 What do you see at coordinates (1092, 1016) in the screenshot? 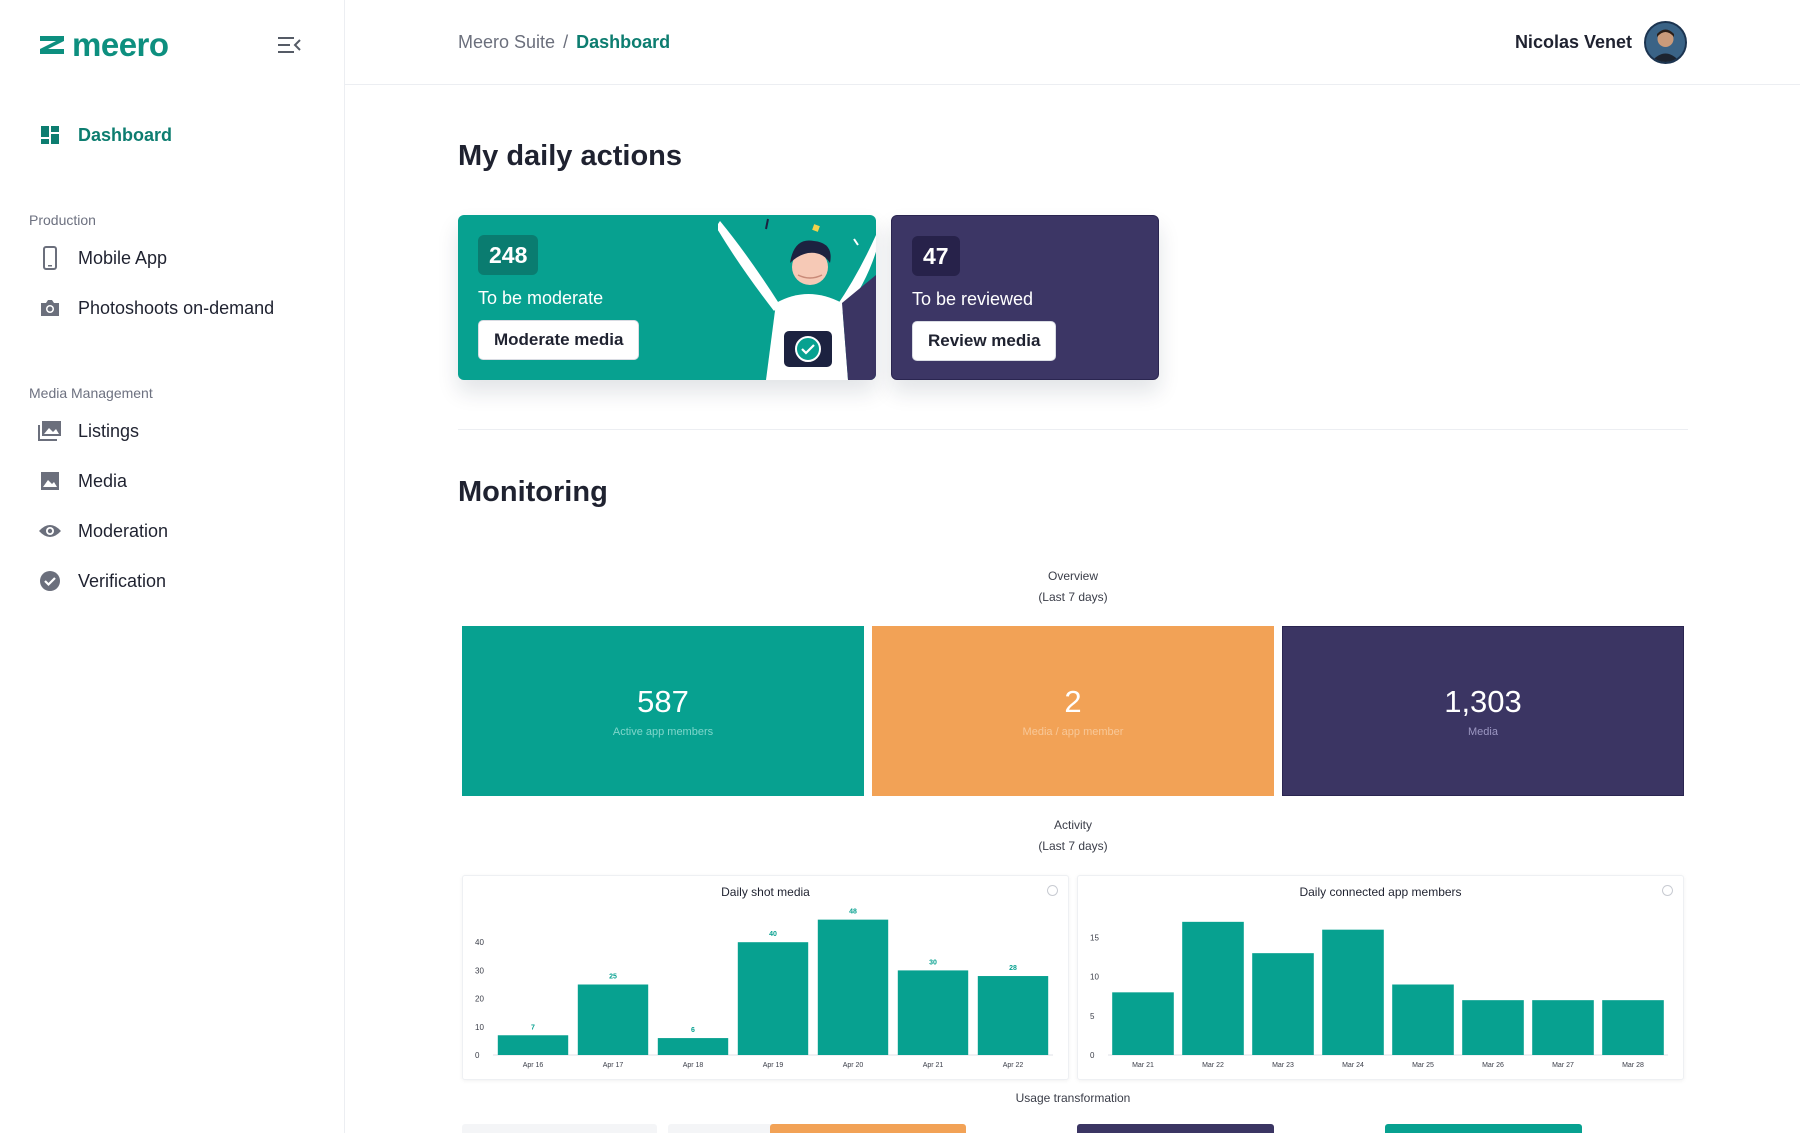
I see `y-tick-label: 5` at bounding box center [1092, 1016].